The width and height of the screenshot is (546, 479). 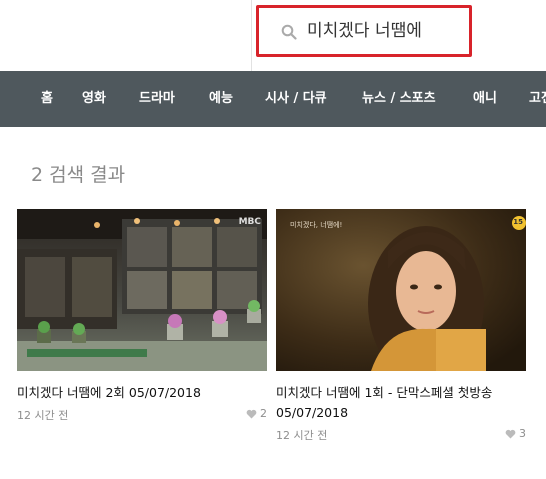 What do you see at coordinates (401, 436) in the screenshot?
I see `video-meta: 12 시간 전 3` at bounding box center [401, 436].